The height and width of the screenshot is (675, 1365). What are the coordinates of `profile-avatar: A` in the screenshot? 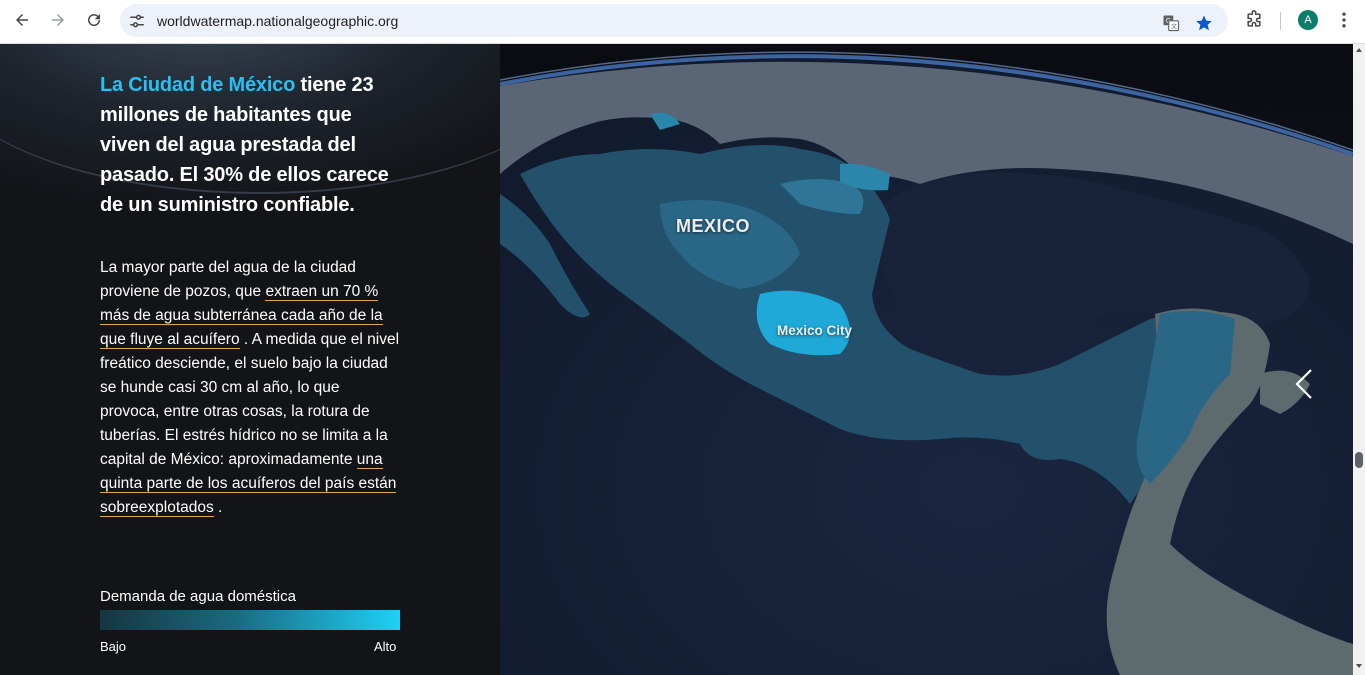 It's located at (1308, 20).